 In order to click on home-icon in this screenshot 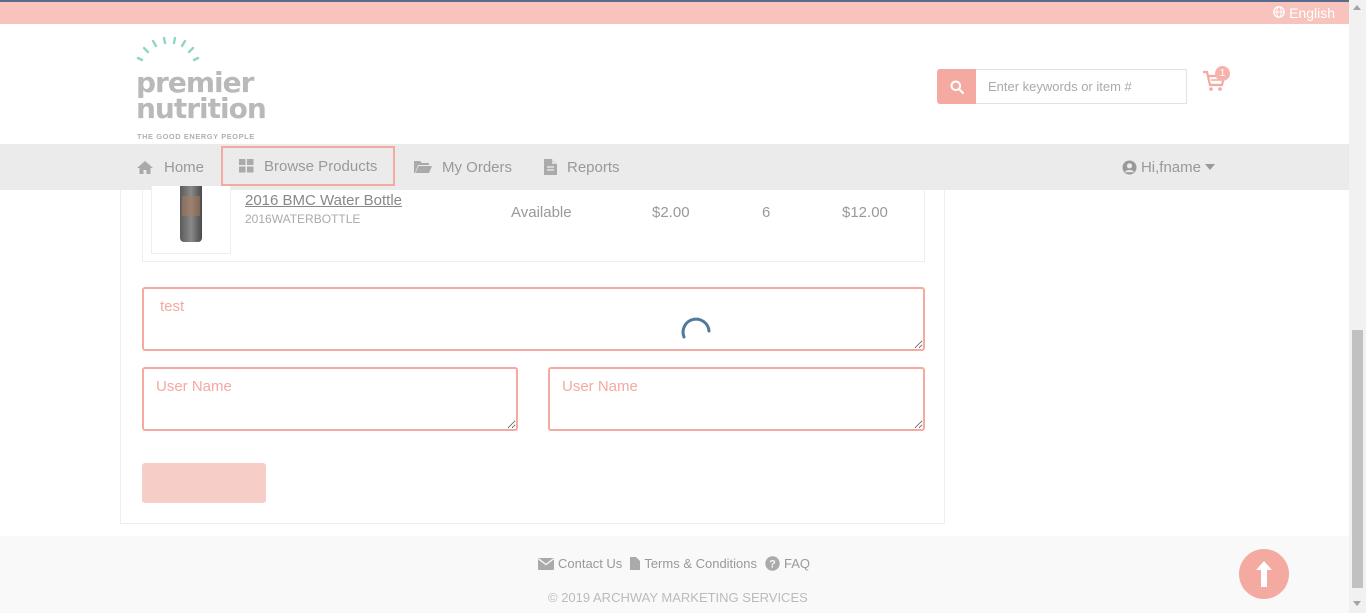, I will do `click(145, 167)`.